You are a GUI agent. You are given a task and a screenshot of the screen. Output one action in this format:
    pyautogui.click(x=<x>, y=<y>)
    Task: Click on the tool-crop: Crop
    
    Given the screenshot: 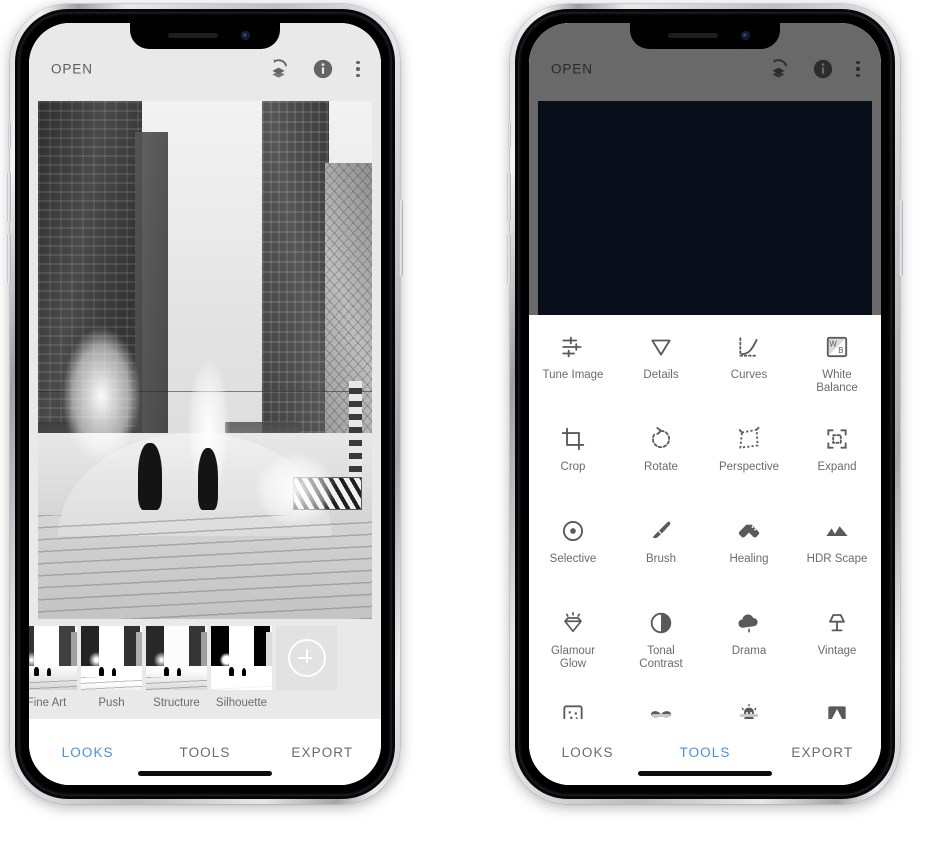 What is the action you would take?
    pyautogui.click(x=573, y=463)
    